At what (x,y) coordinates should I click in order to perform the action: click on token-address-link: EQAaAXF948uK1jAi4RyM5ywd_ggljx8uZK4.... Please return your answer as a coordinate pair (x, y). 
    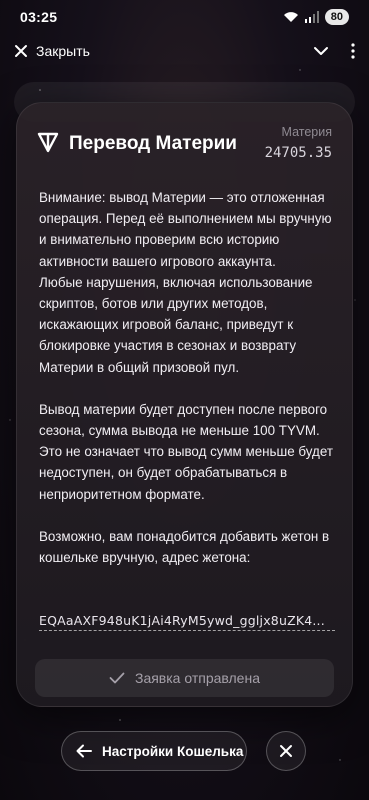
    Looking at the image, I should click on (187, 622).